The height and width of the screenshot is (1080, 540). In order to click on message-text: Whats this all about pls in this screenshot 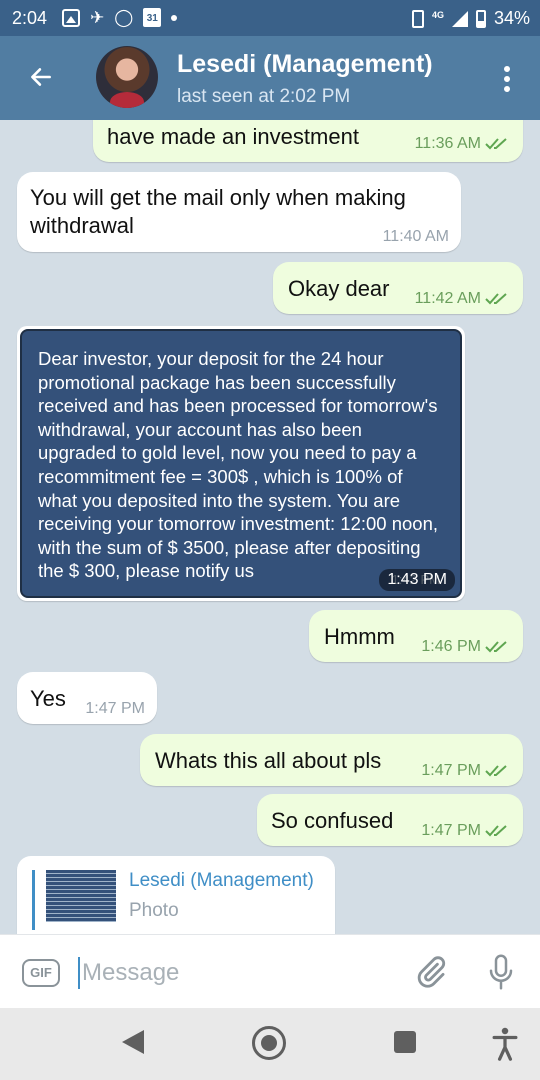, I will do `click(268, 760)`.